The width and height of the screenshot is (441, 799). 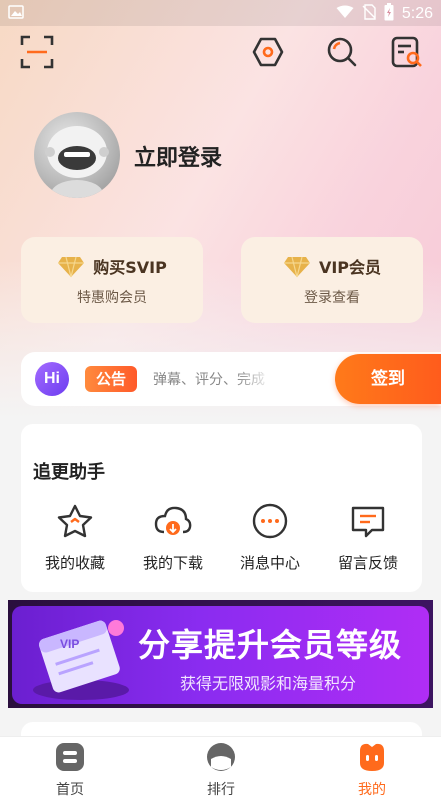 I want to click on status-time: 5:26, so click(x=417, y=13).